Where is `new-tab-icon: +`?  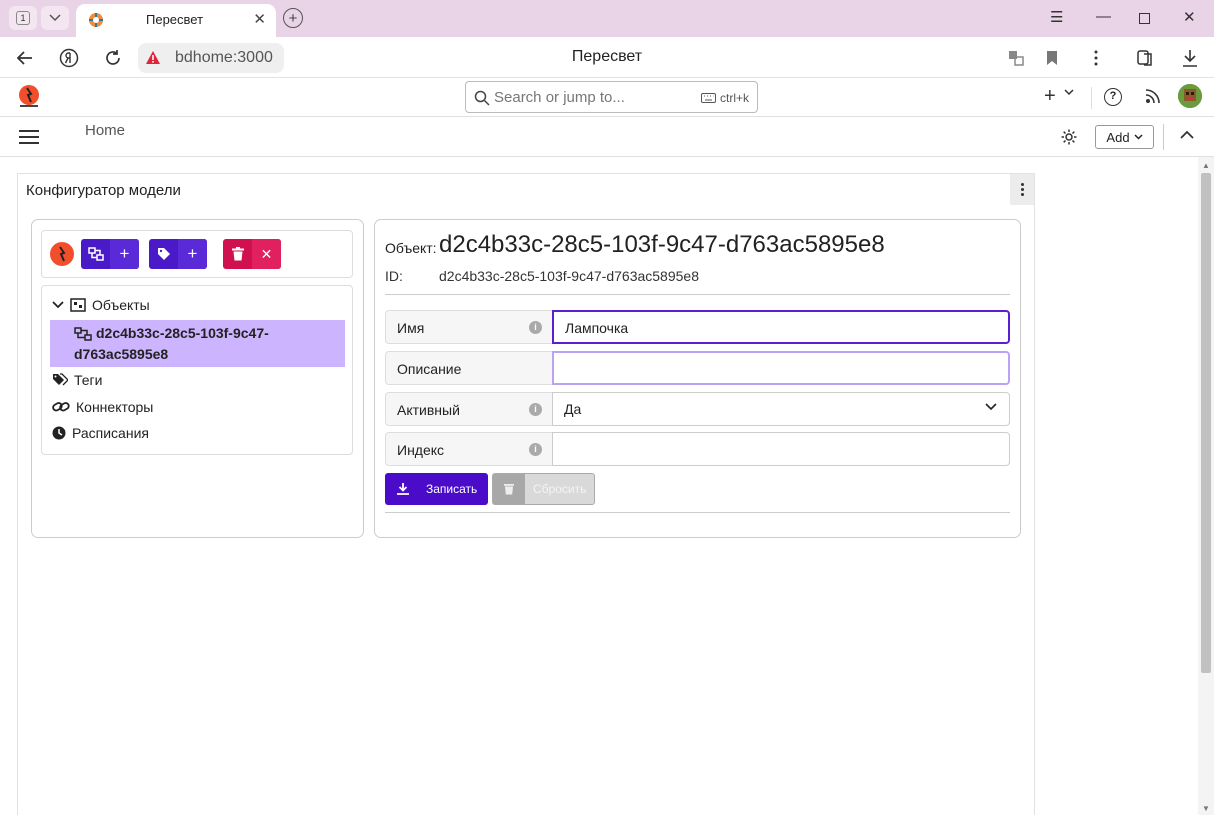
new-tab-icon: + is located at coordinates (293, 18).